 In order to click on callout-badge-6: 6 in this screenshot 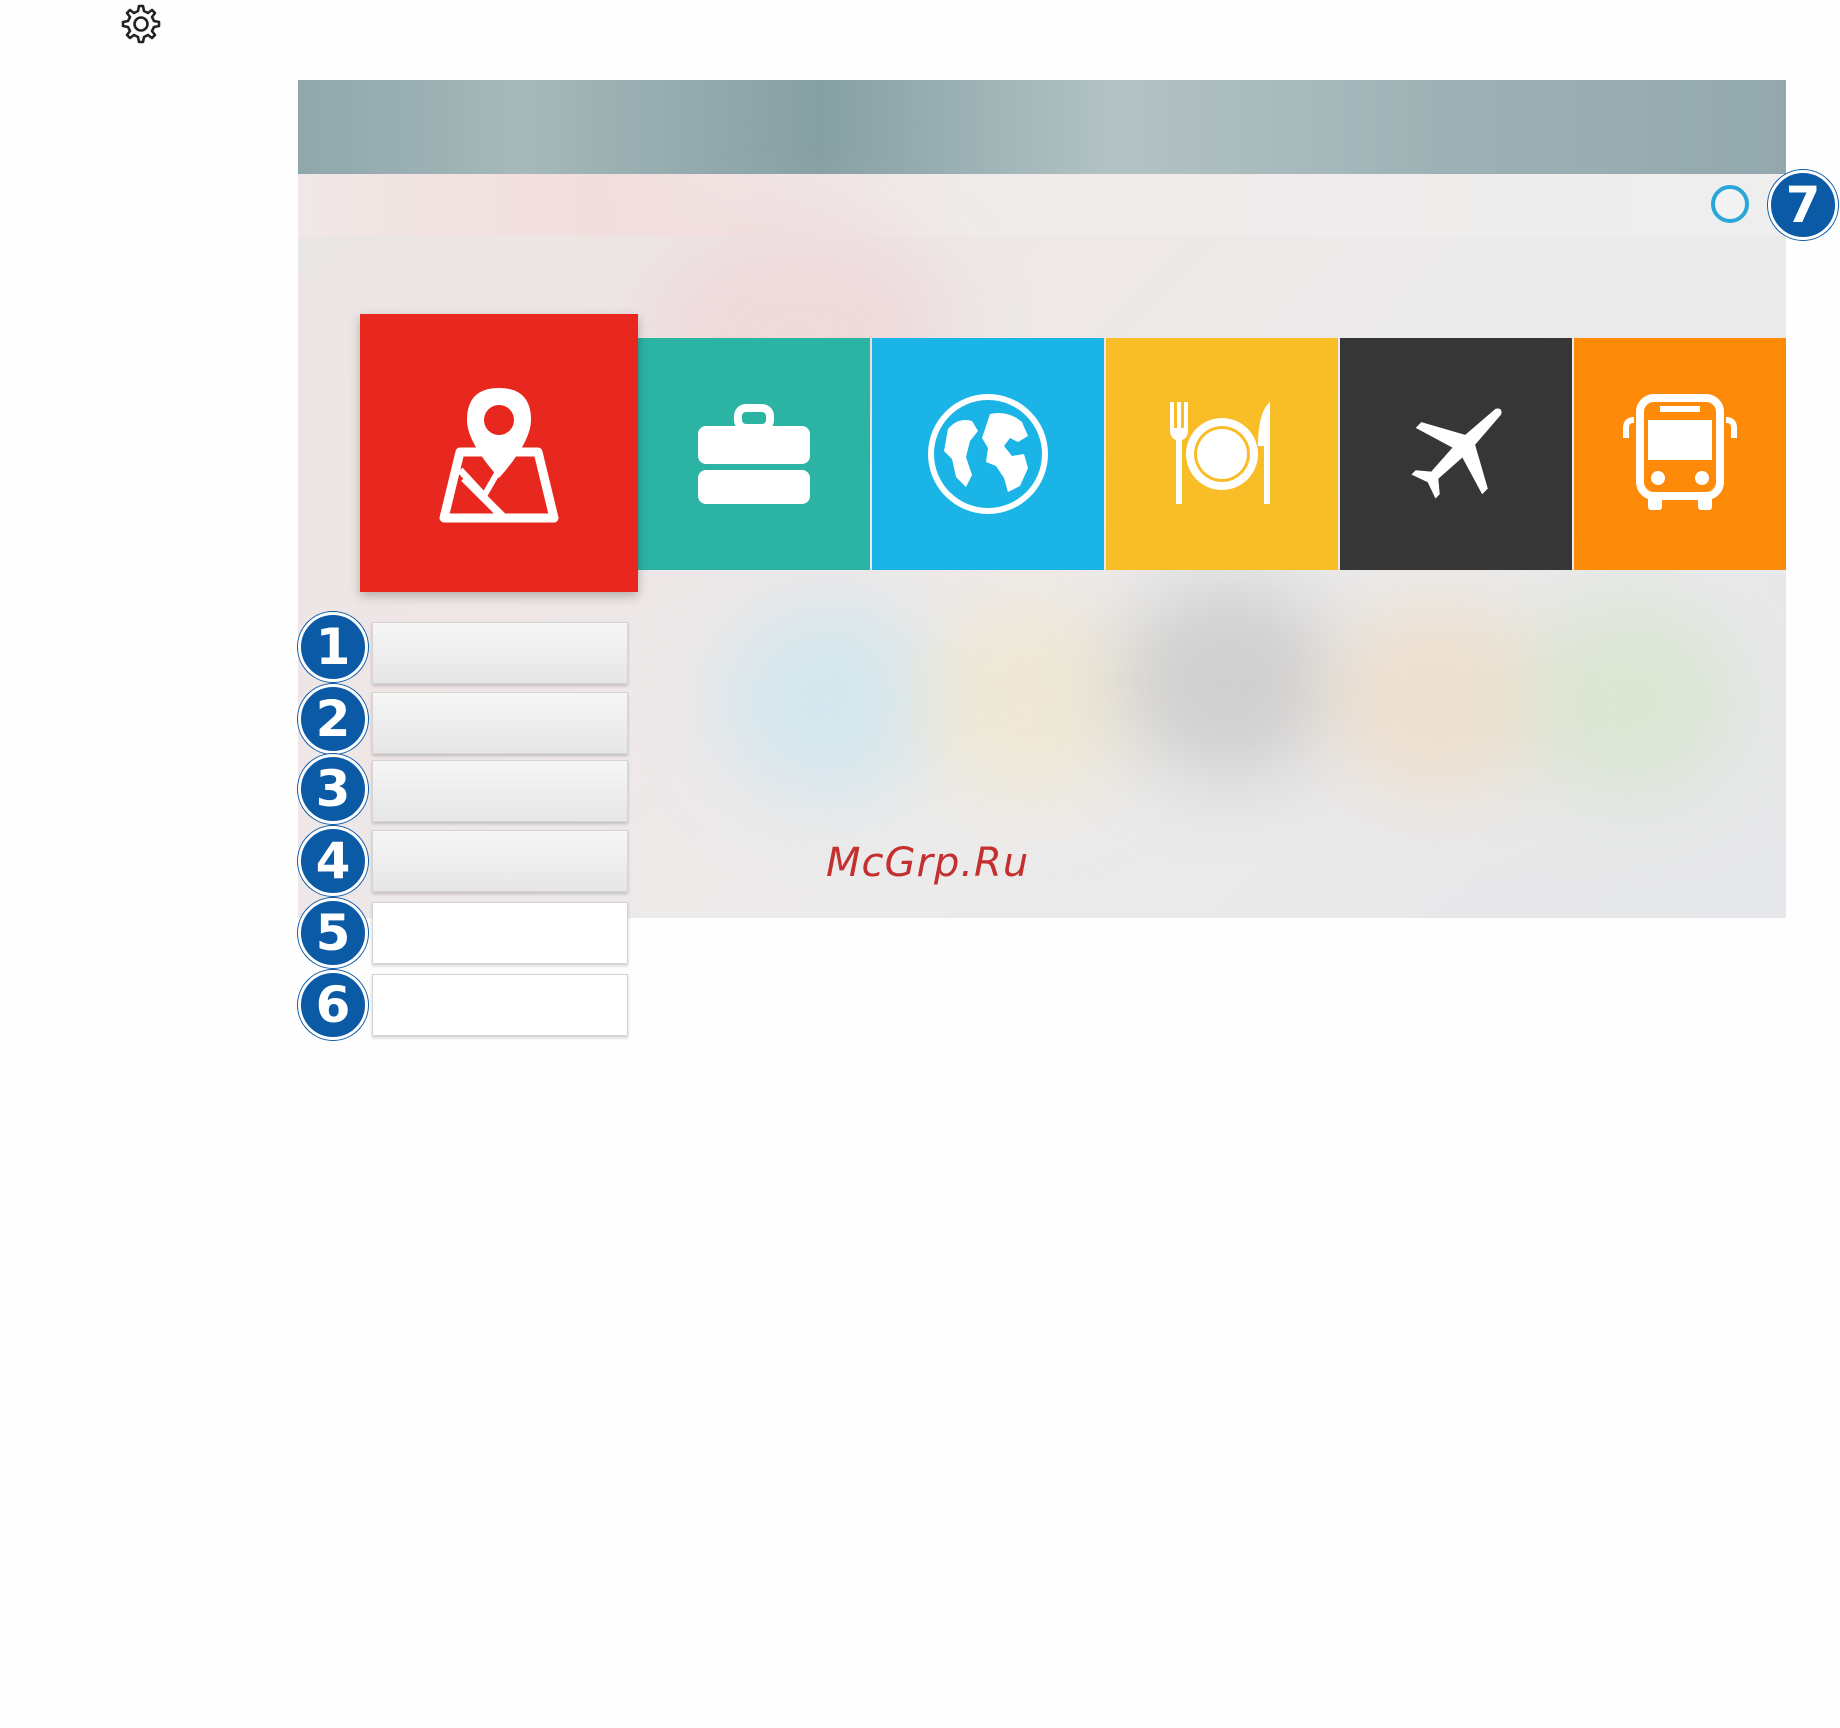, I will do `click(333, 1005)`.